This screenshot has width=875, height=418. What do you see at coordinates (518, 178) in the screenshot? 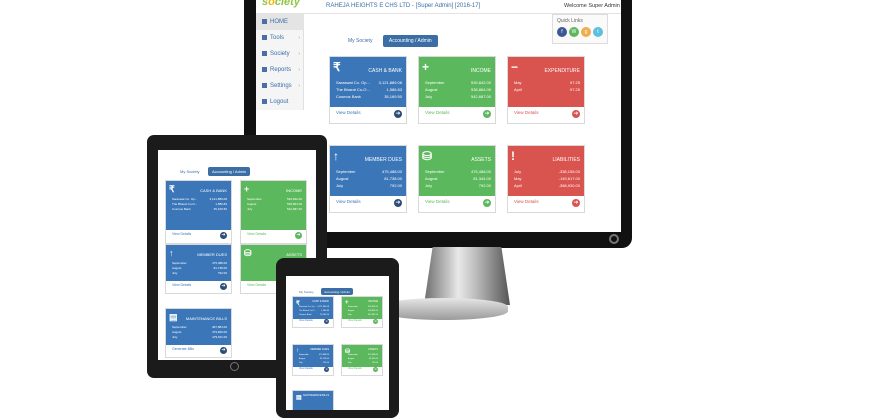
I see `row-label: May` at bounding box center [518, 178].